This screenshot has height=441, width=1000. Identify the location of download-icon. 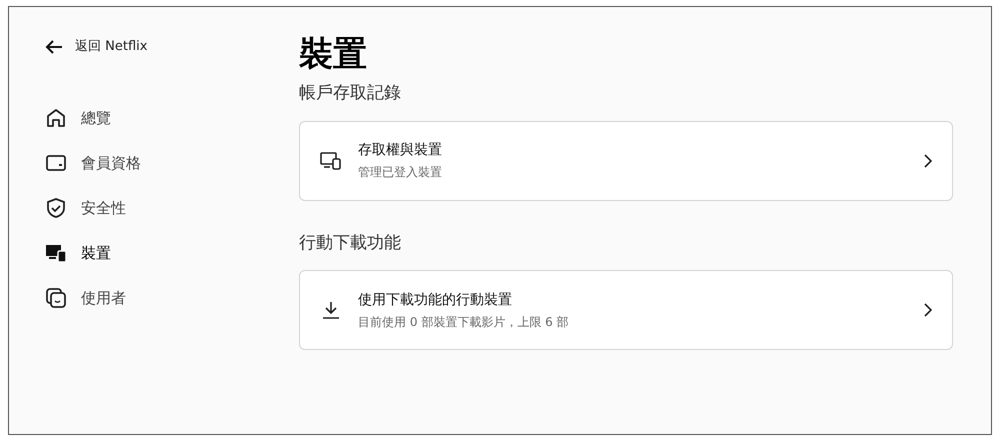
(331, 310).